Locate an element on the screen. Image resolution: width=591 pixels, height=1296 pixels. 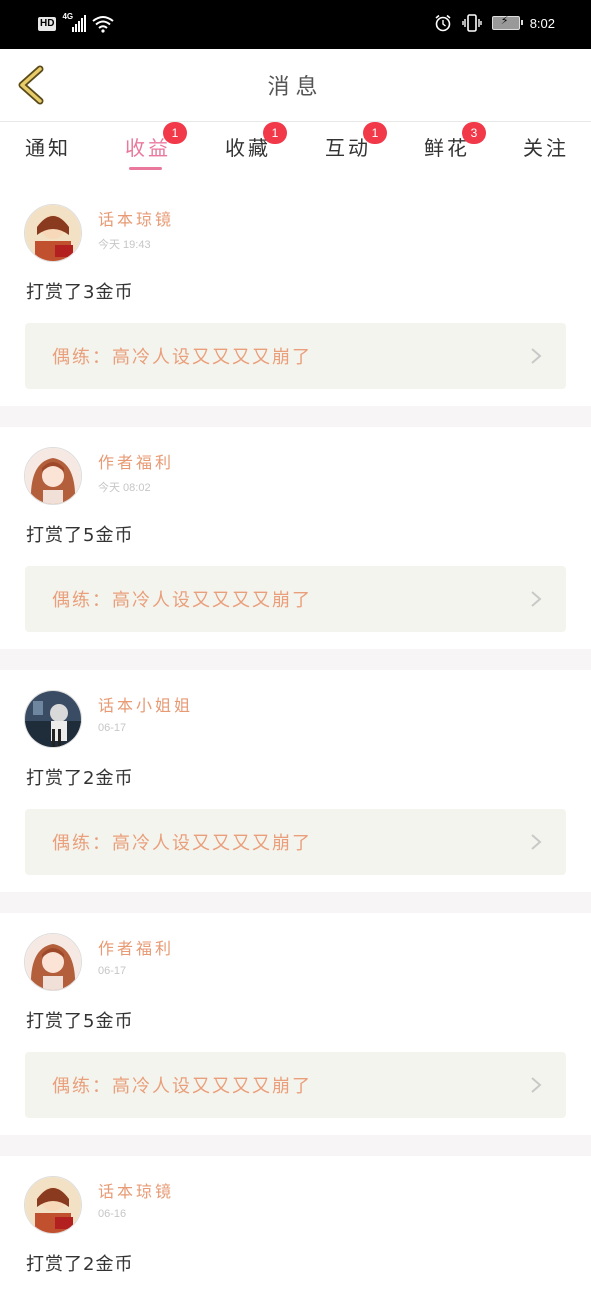
tab-flowers: 鲜花 3 is located at coordinates (455, 141).